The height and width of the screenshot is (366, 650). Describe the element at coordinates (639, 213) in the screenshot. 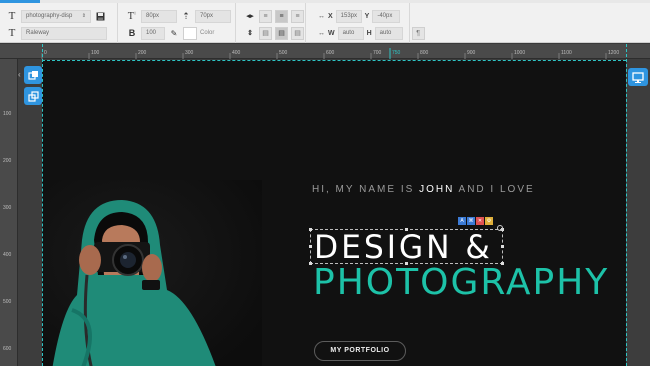

I see `right-panel` at that location.